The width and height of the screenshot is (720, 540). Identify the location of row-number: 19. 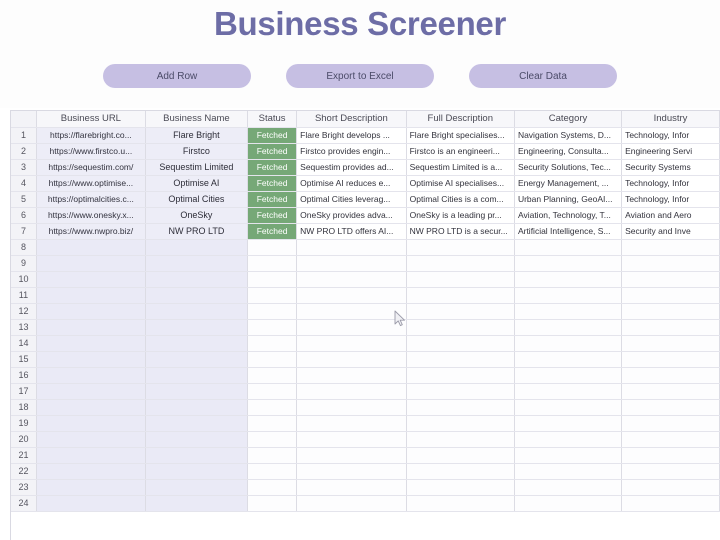
(24, 423).